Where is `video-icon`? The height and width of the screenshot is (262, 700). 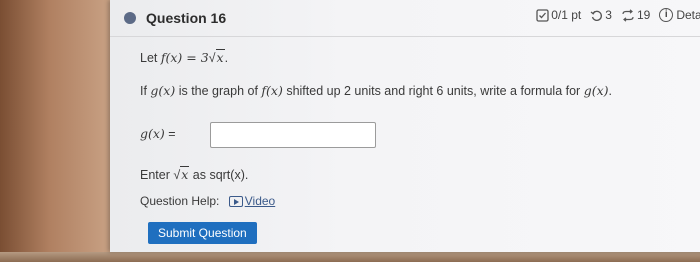
video-icon is located at coordinates (235, 202).